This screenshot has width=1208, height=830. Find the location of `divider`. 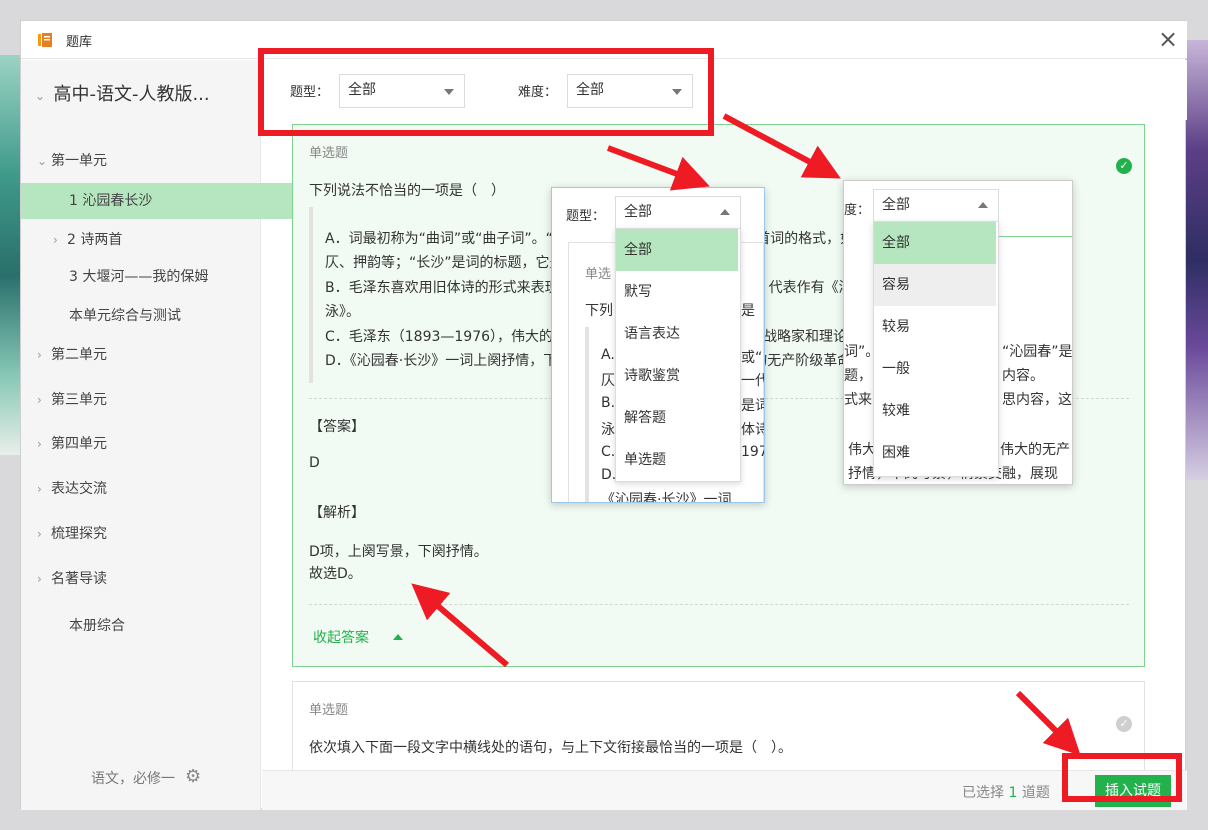

divider is located at coordinates (719, 604).